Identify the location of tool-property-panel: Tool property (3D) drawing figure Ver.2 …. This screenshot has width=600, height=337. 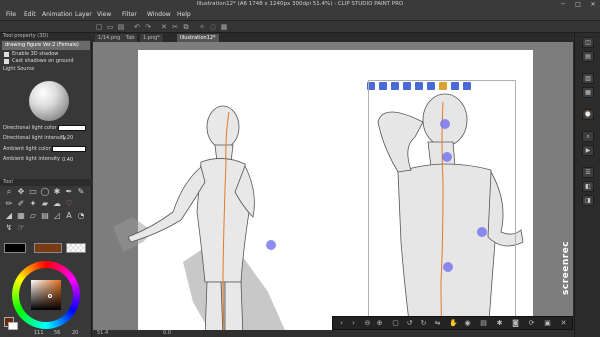
(46, 185).